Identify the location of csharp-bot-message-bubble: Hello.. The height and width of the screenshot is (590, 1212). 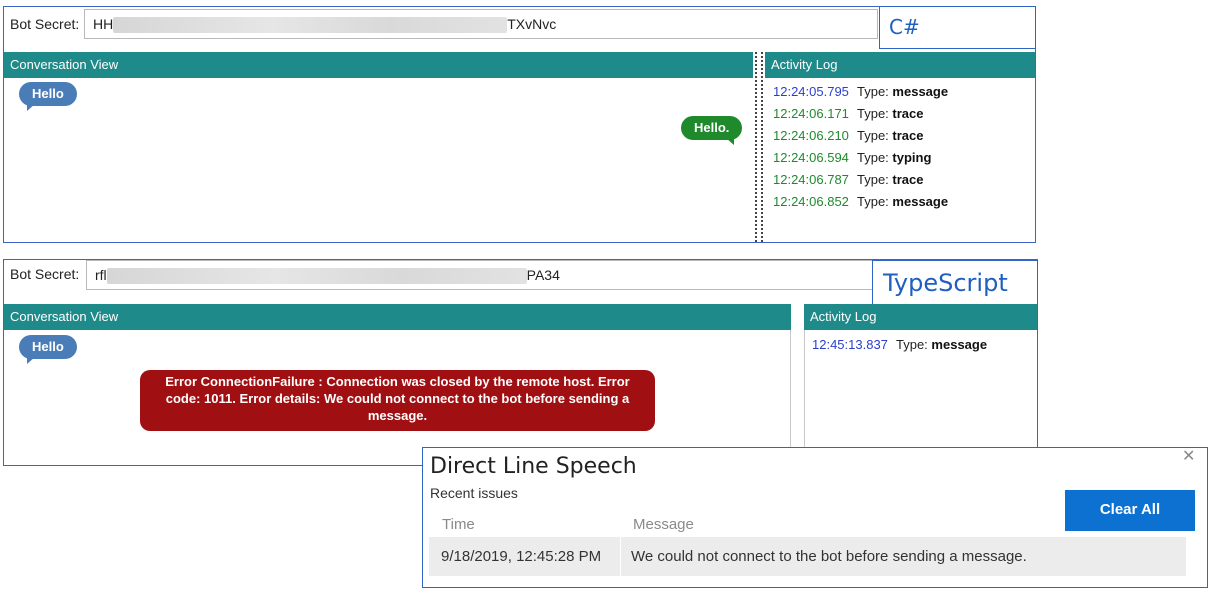
(712, 130).